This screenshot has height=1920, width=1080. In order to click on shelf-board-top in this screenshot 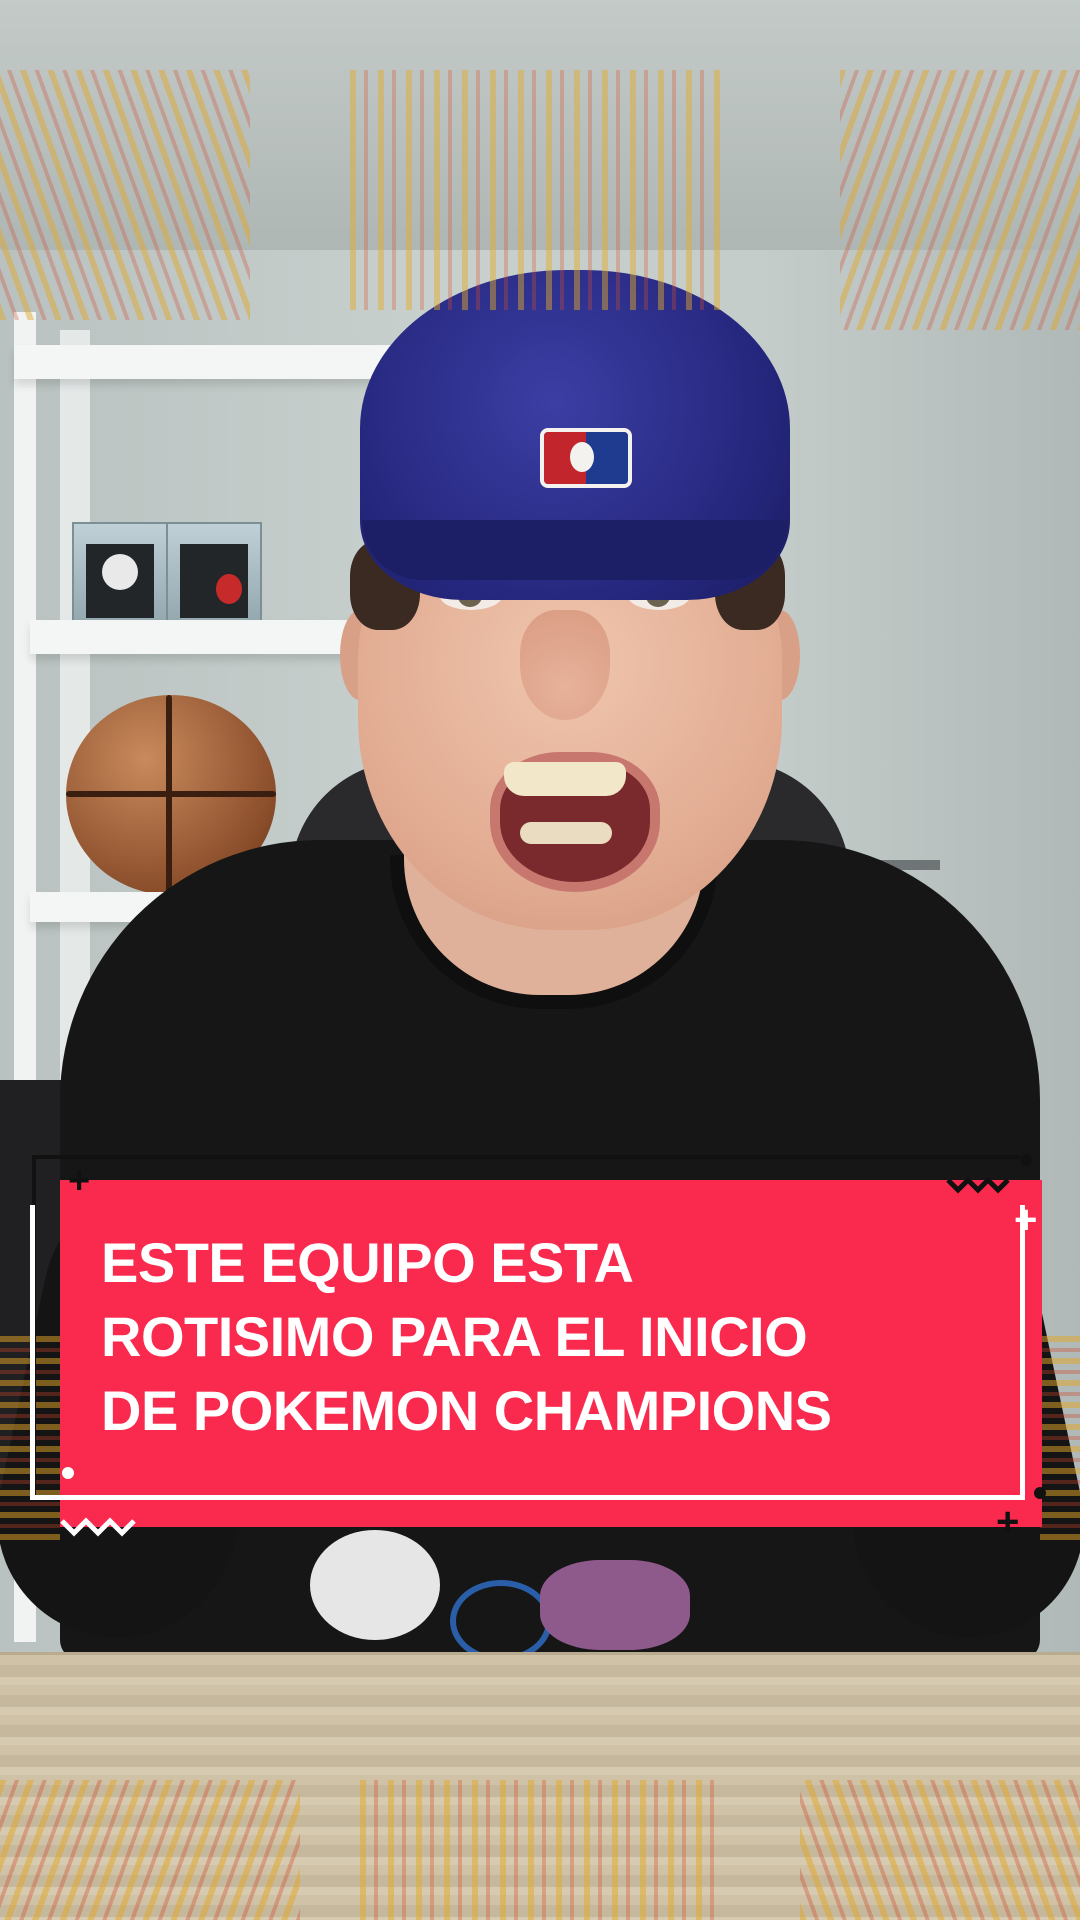, I will do `click(204, 362)`.